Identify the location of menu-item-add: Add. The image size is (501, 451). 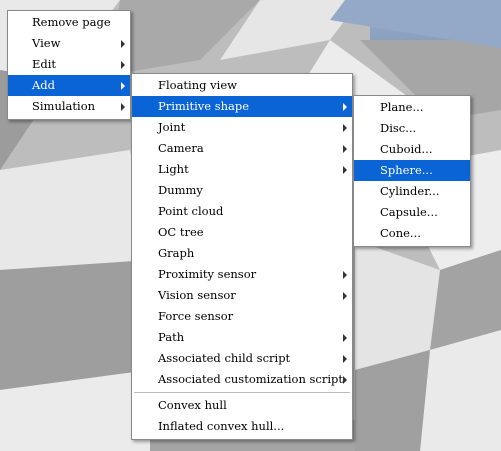
(69, 85).